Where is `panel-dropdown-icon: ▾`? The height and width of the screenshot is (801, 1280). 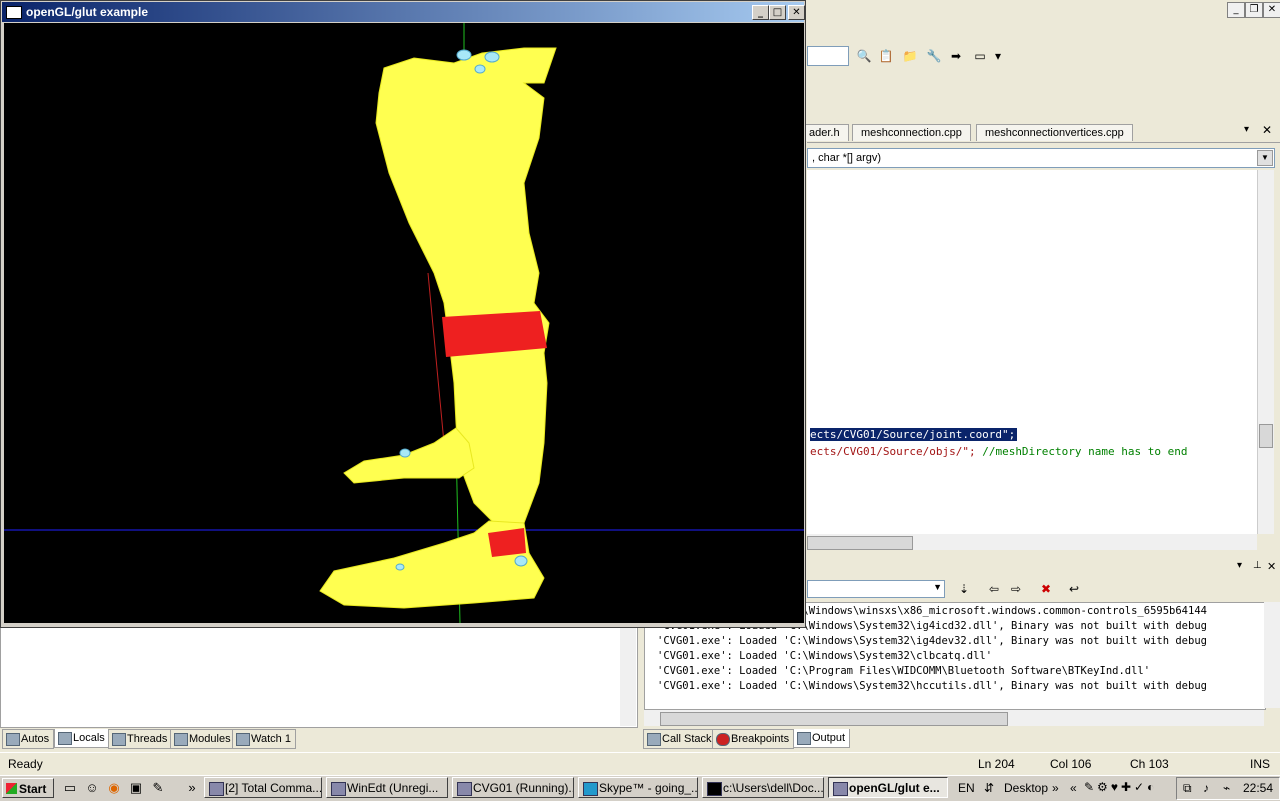
panel-dropdown-icon: ▾ is located at coordinates (1239, 565).